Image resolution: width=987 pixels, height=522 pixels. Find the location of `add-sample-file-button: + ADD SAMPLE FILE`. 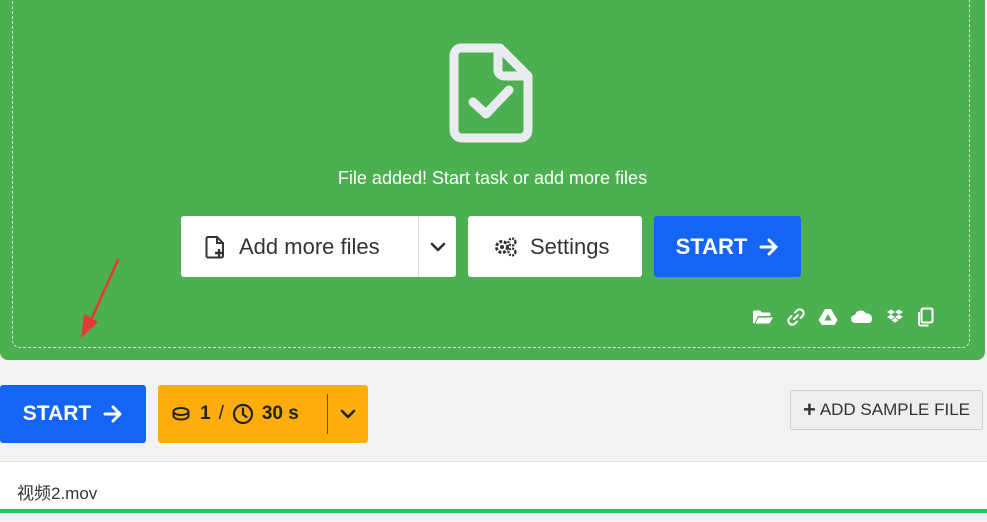

add-sample-file-button: + ADD SAMPLE FILE is located at coordinates (886, 410).